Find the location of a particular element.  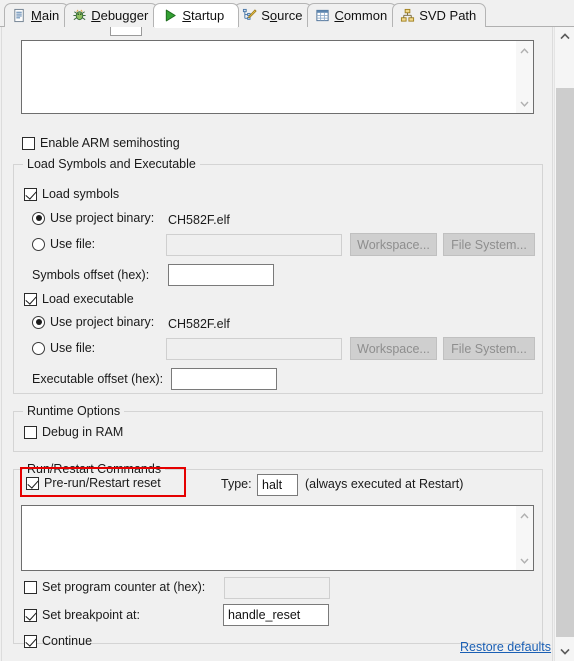

continue-row: Continue is located at coordinates (58, 641).